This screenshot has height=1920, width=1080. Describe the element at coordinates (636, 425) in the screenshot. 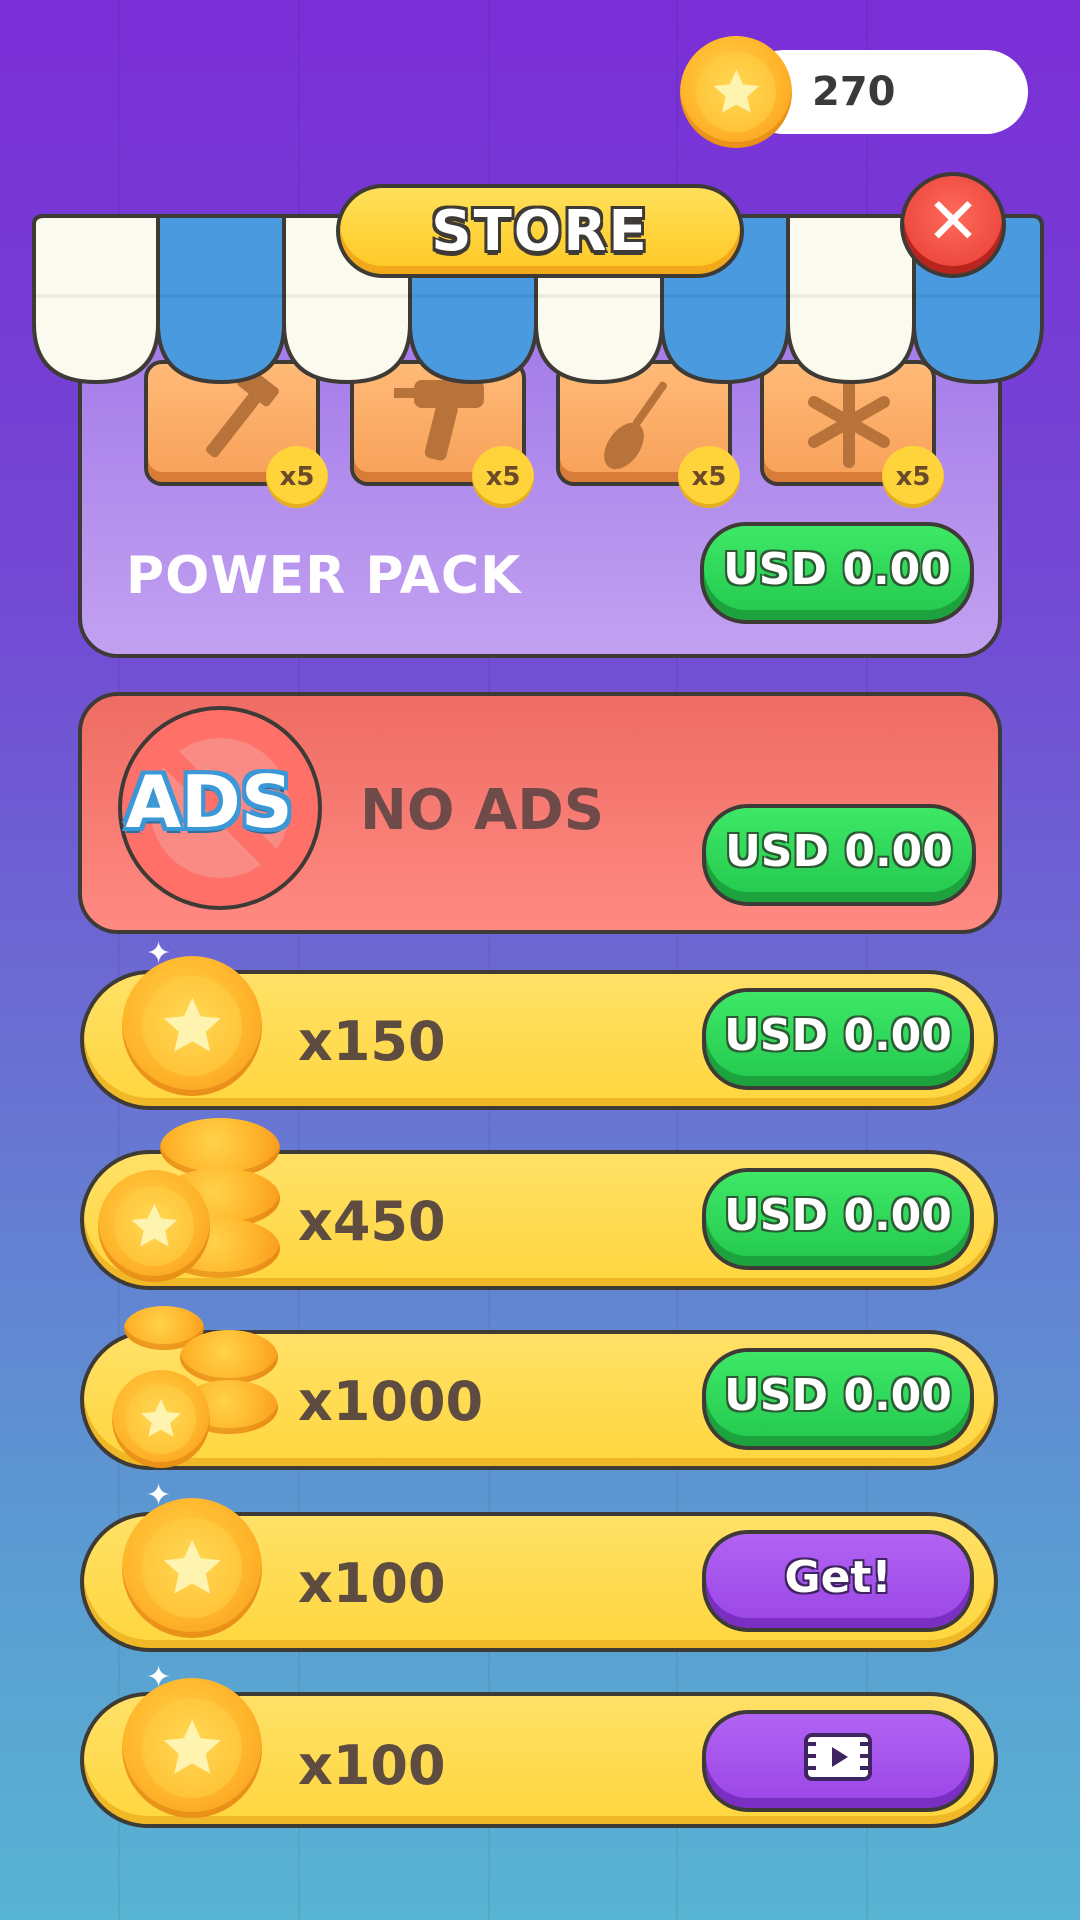

I see `screwdriver-icon` at that location.